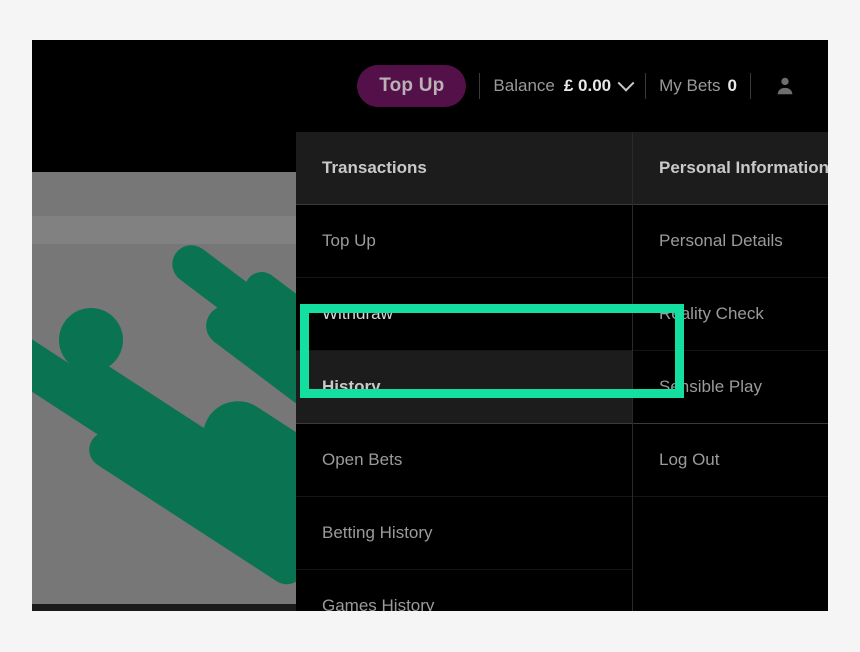 This screenshot has width=860, height=652. Describe the element at coordinates (464, 460) in the screenshot. I see `dropdown-item-open-bets: Open Bets` at that location.